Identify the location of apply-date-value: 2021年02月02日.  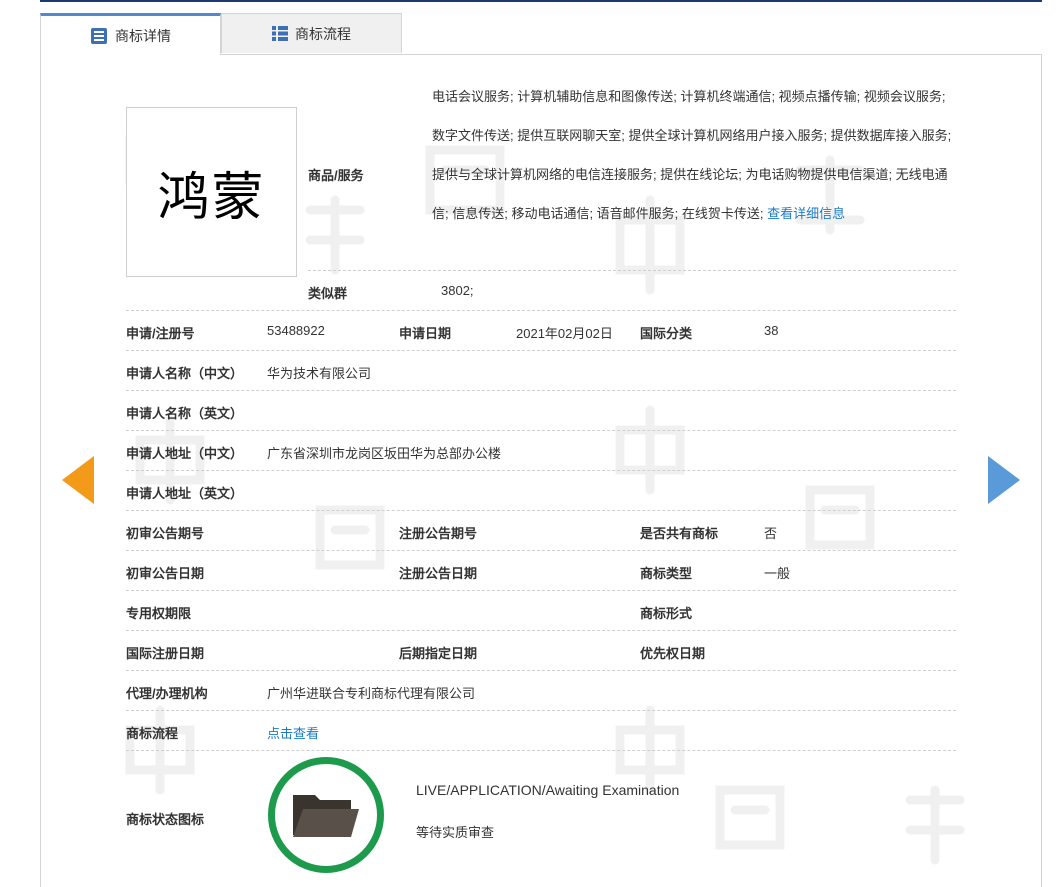
(564, 333).